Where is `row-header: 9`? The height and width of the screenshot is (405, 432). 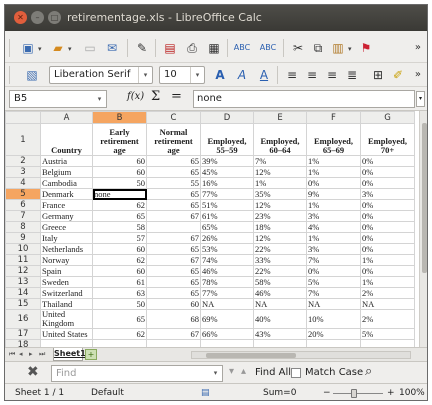 row-header: 9 is located at coordinates (23, 238).